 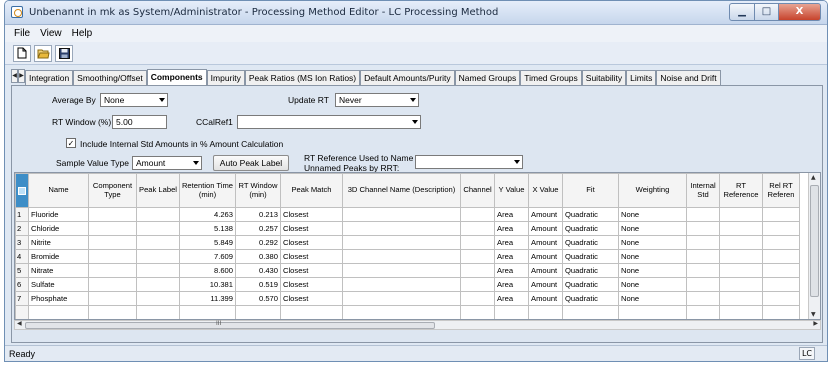 What do you see at coordinates (207, 190) in the screenshot?
I see `col-header-retention-time: Retention Time (min)` at bounding box center [207, 190].